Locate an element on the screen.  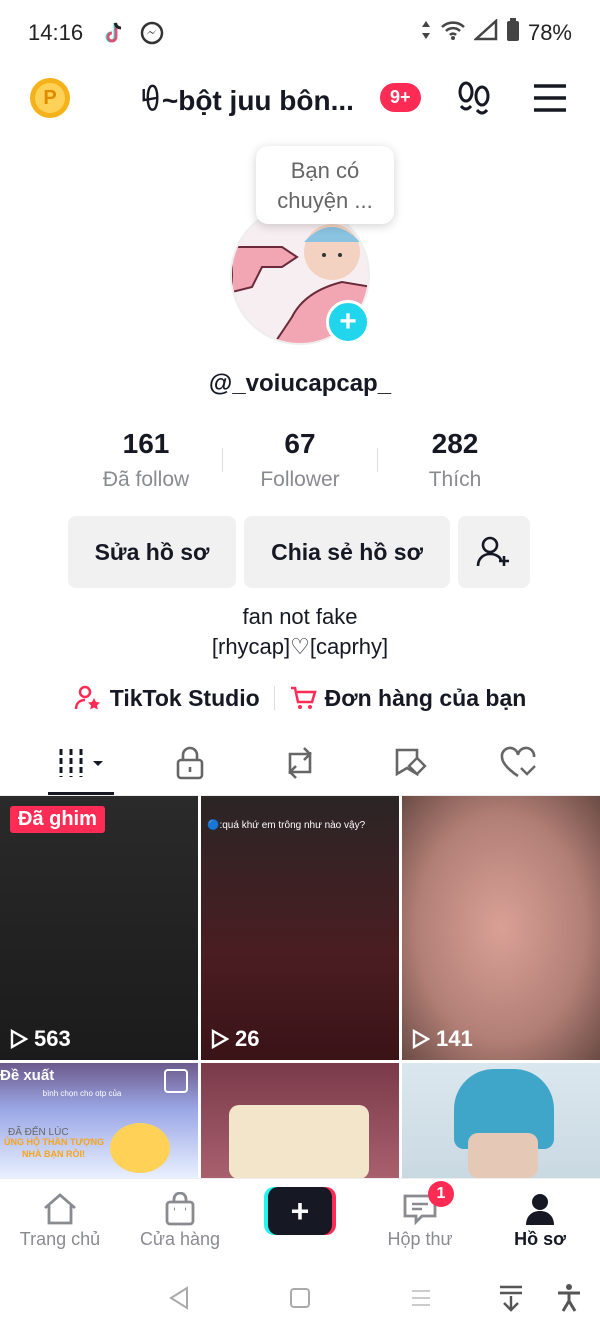
username: @_voiucapcap_ is located at coordinates (300, 383).